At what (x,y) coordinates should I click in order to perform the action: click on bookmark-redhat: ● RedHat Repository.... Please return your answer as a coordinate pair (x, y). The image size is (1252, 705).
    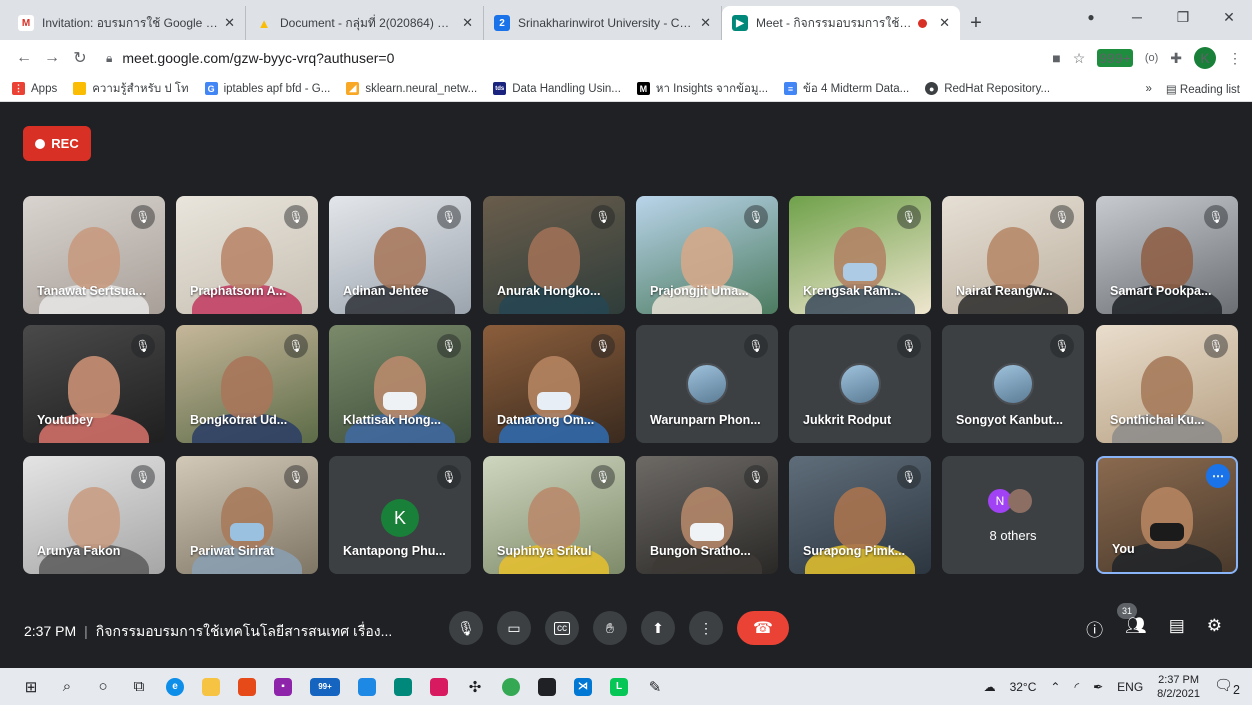
    Looking at the image, I should click on (987, 88).